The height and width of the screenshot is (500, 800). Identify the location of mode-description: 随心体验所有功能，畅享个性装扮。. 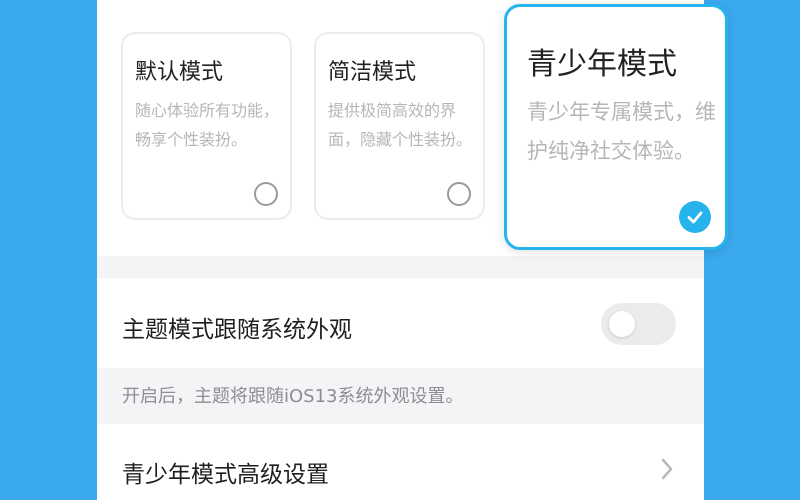
(207, 125).